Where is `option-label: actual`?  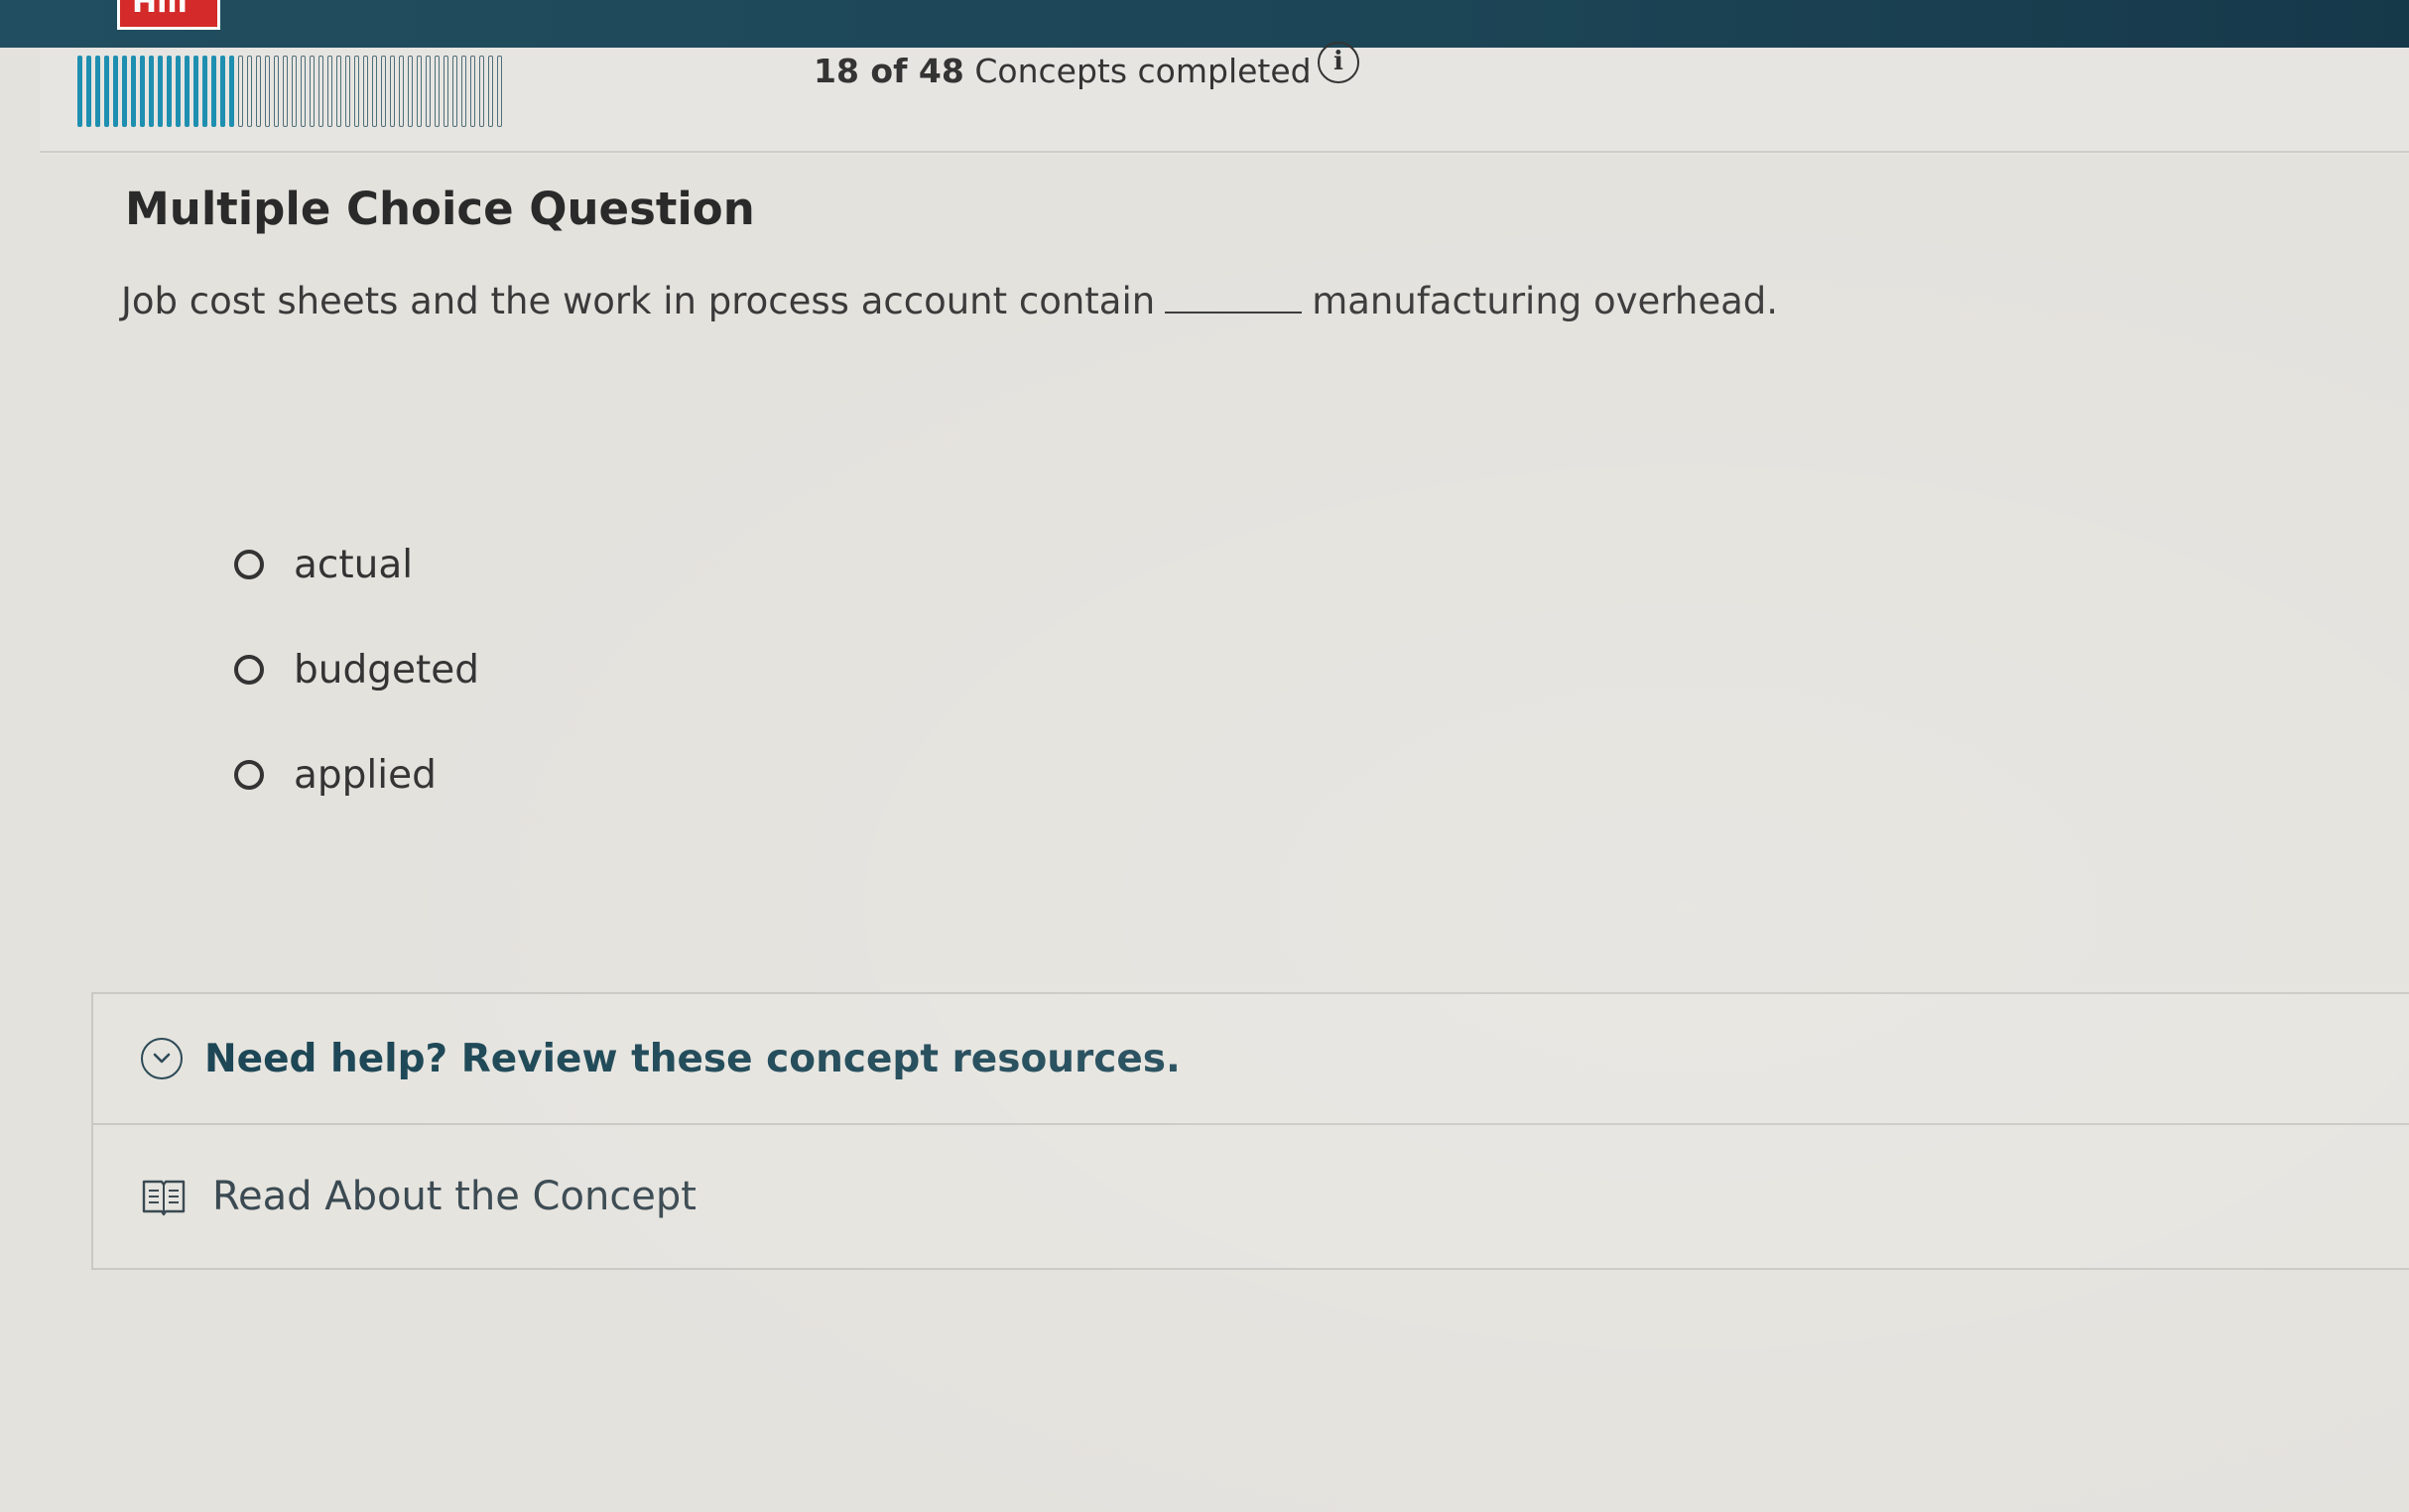
option-label: actual is located at coordinates (354, 564).